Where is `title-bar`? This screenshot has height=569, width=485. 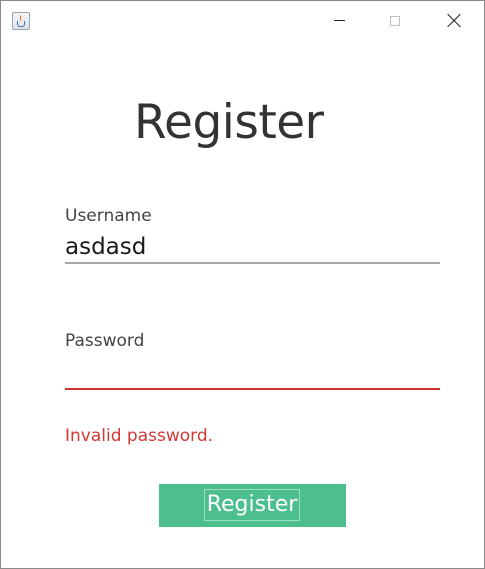 title-bar is located at coordinates (242, 21).